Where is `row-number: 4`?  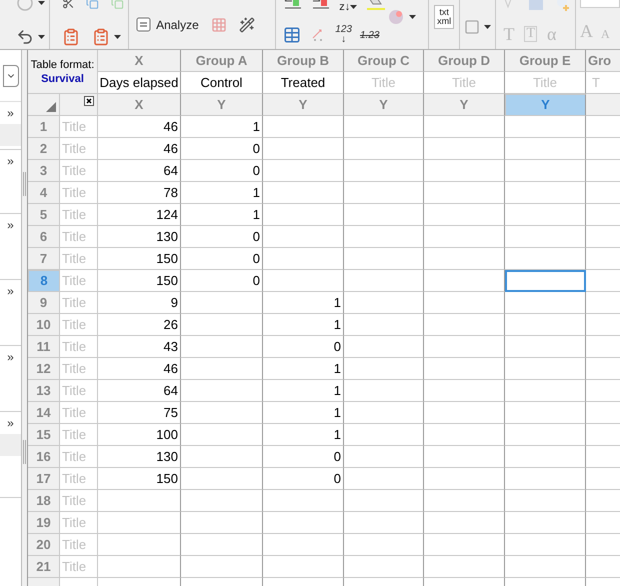 row-number: 4 is located at coordinates (44, 193).